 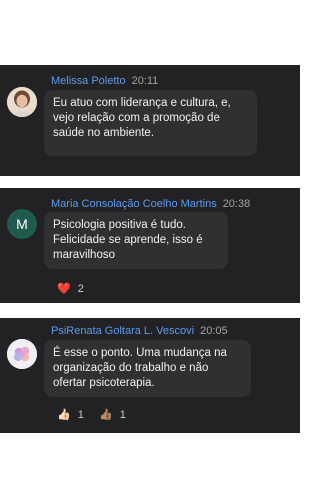 I want to click on message-header: Maria Consolação Coelho Martins 20:38, so click(x=150, y=204).